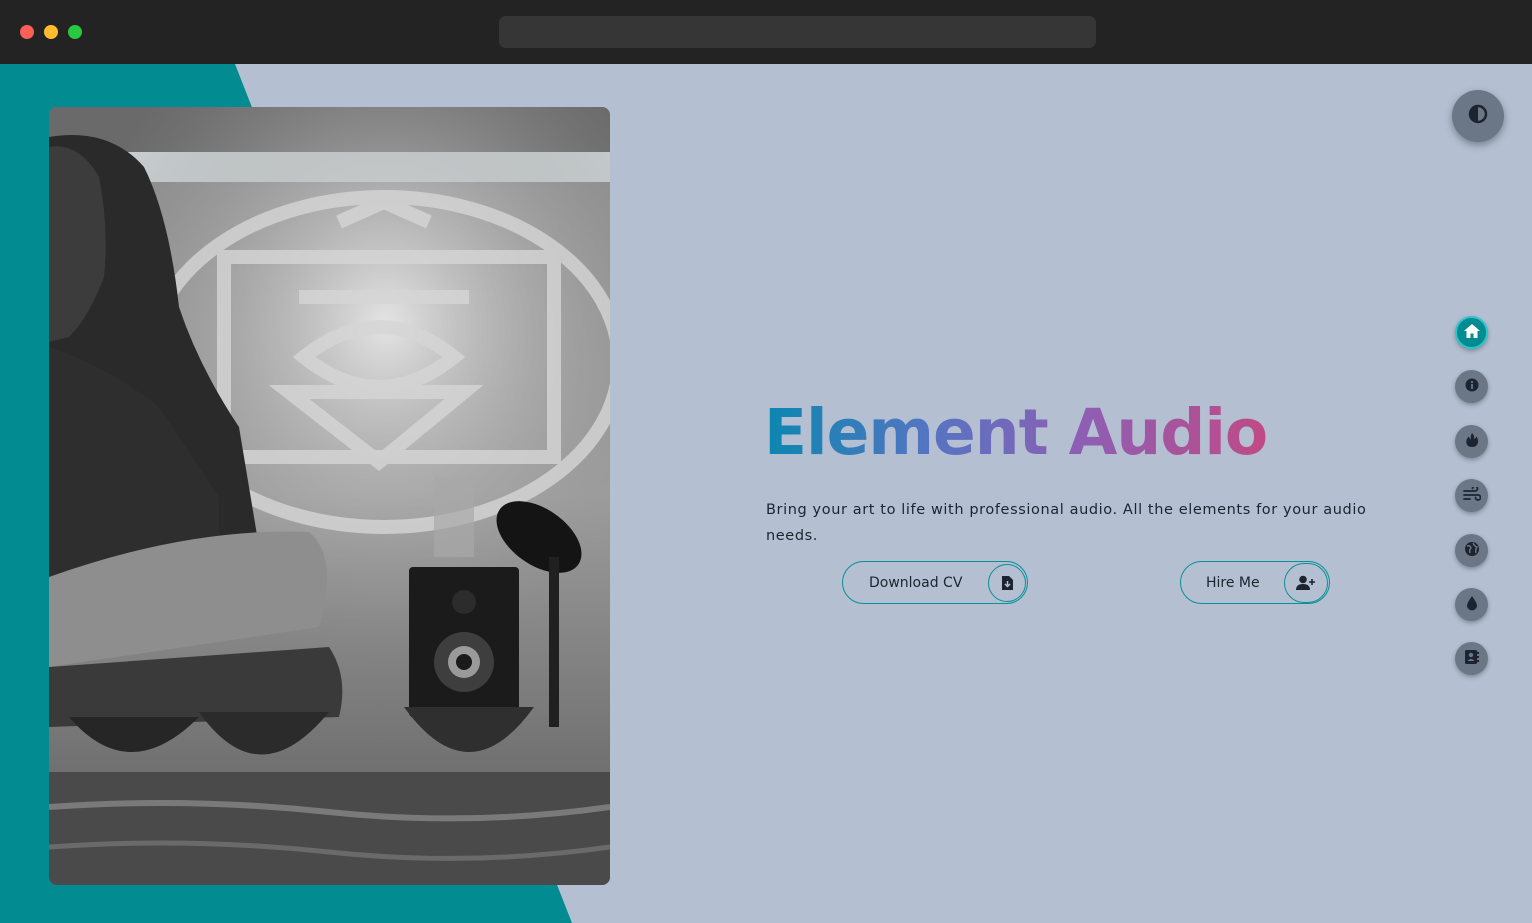  Describe the element at coordinates (75, 32) in the screenshot. I see `maximize-window-button` at that location.